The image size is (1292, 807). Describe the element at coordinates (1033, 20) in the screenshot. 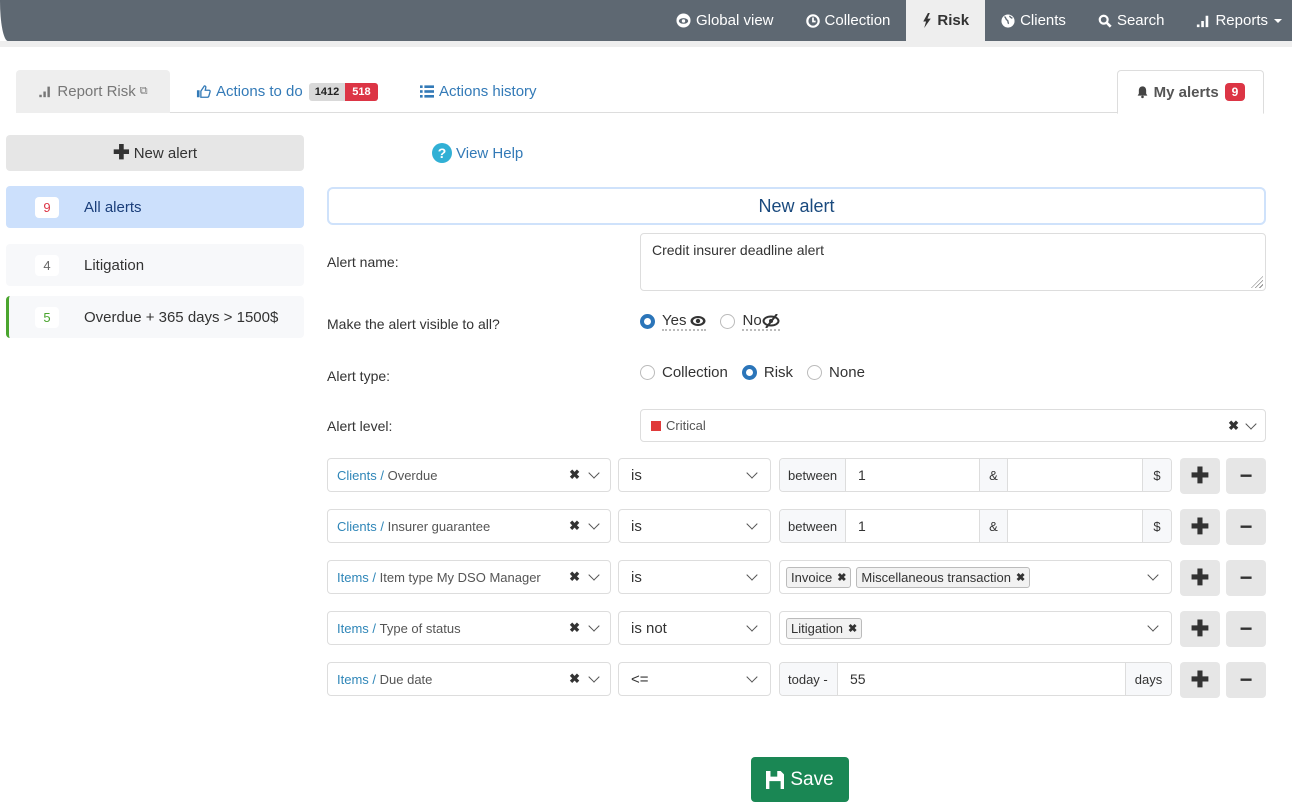

I see `nav-clients: Clients` at that location.